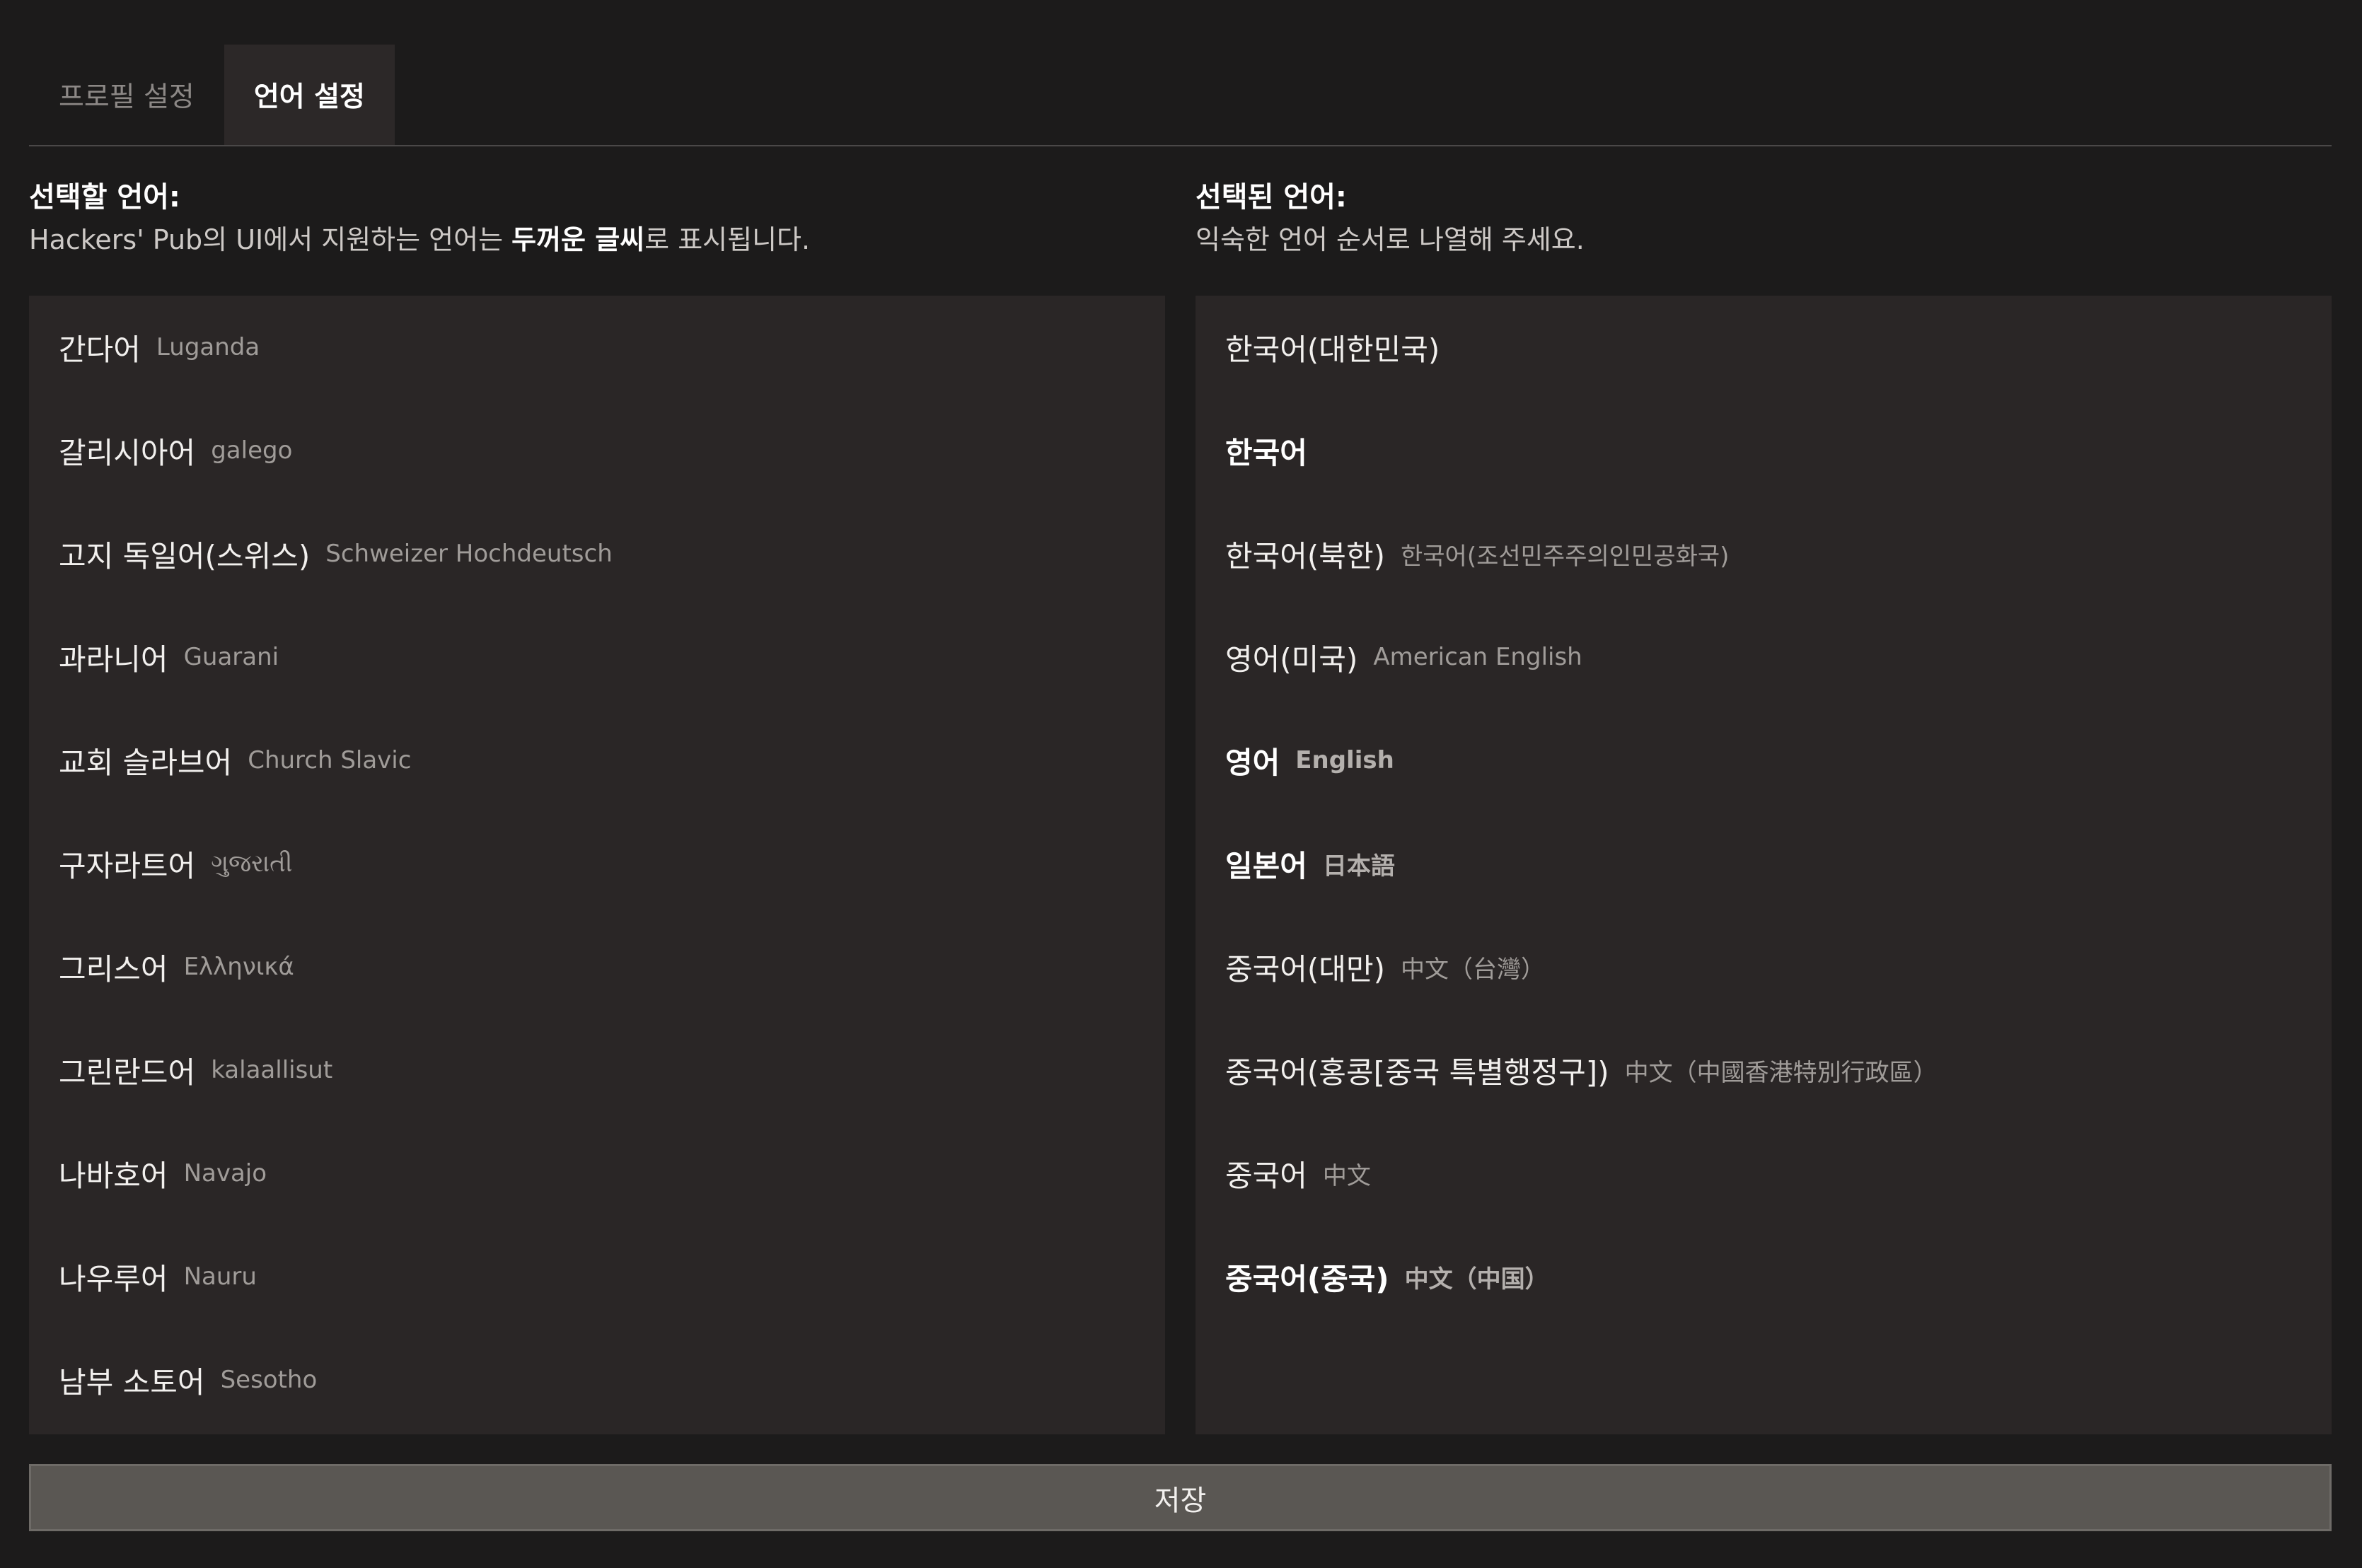 Image resolution: width=2362 pixels, height=1568 pixels. What do you see at coordinates (252, 450) in the screenshot?
I see `language-native-name: galego` at bounding box center [252, 450].